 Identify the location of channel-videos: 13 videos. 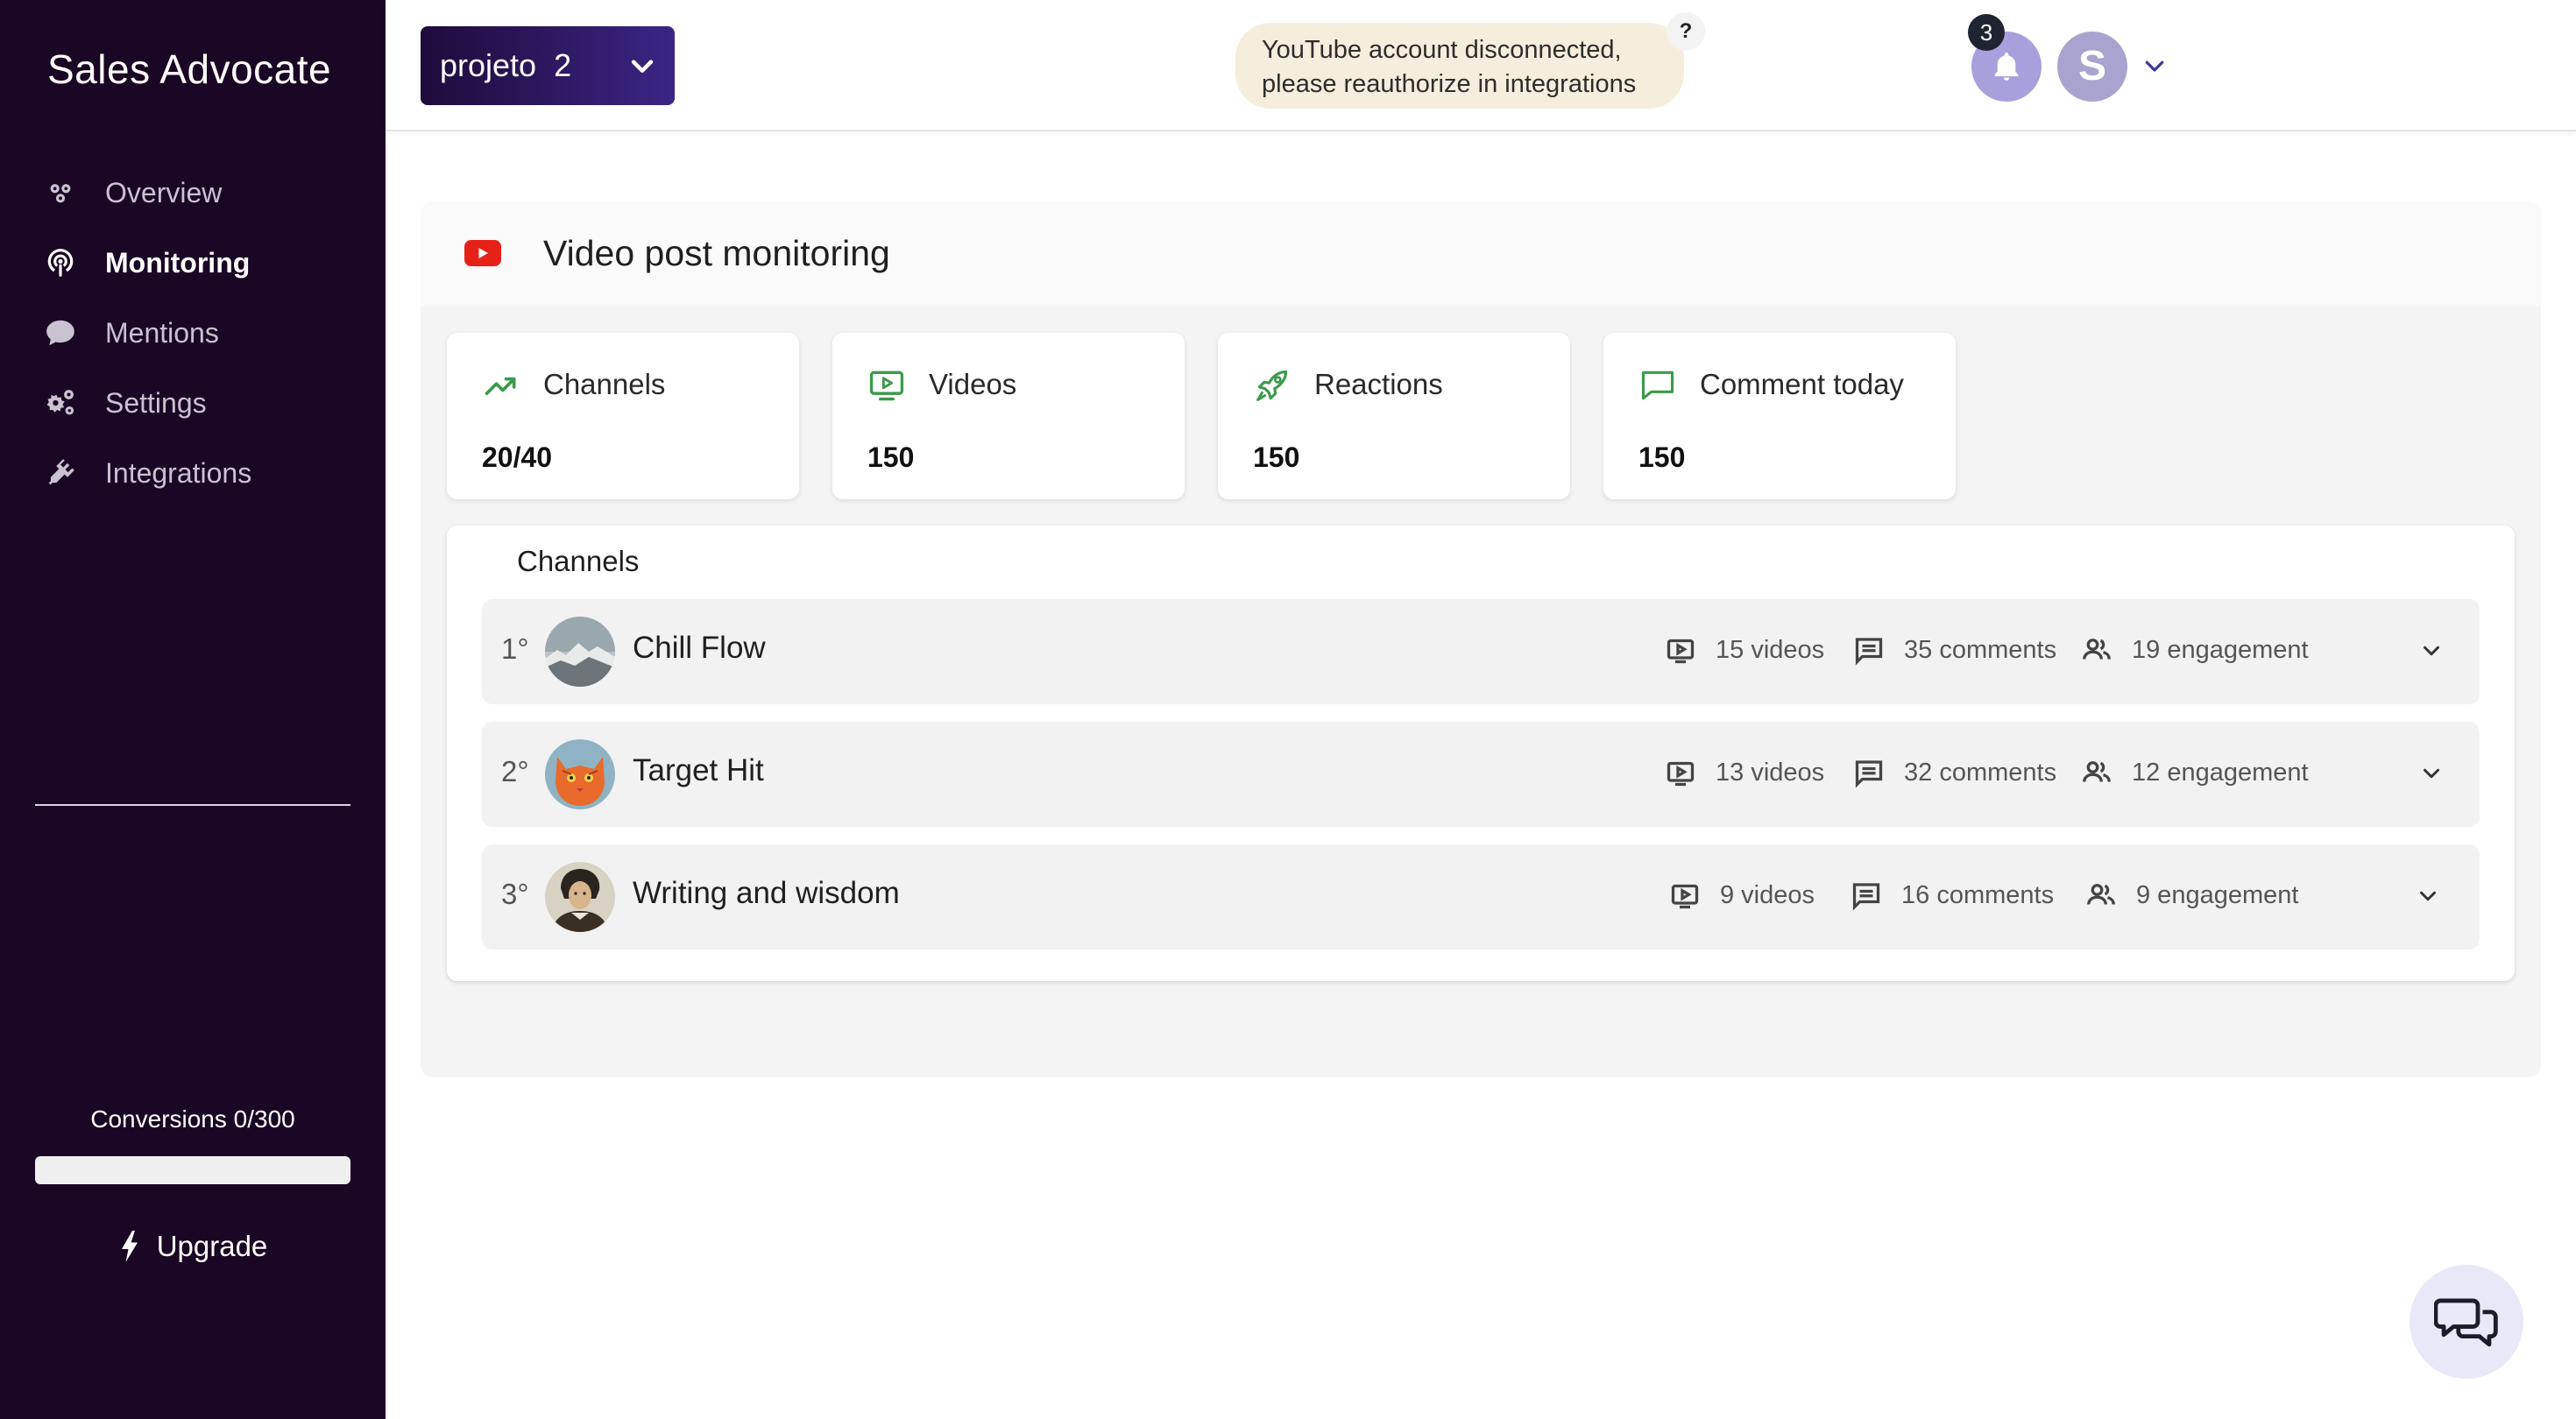
(1770, 772).